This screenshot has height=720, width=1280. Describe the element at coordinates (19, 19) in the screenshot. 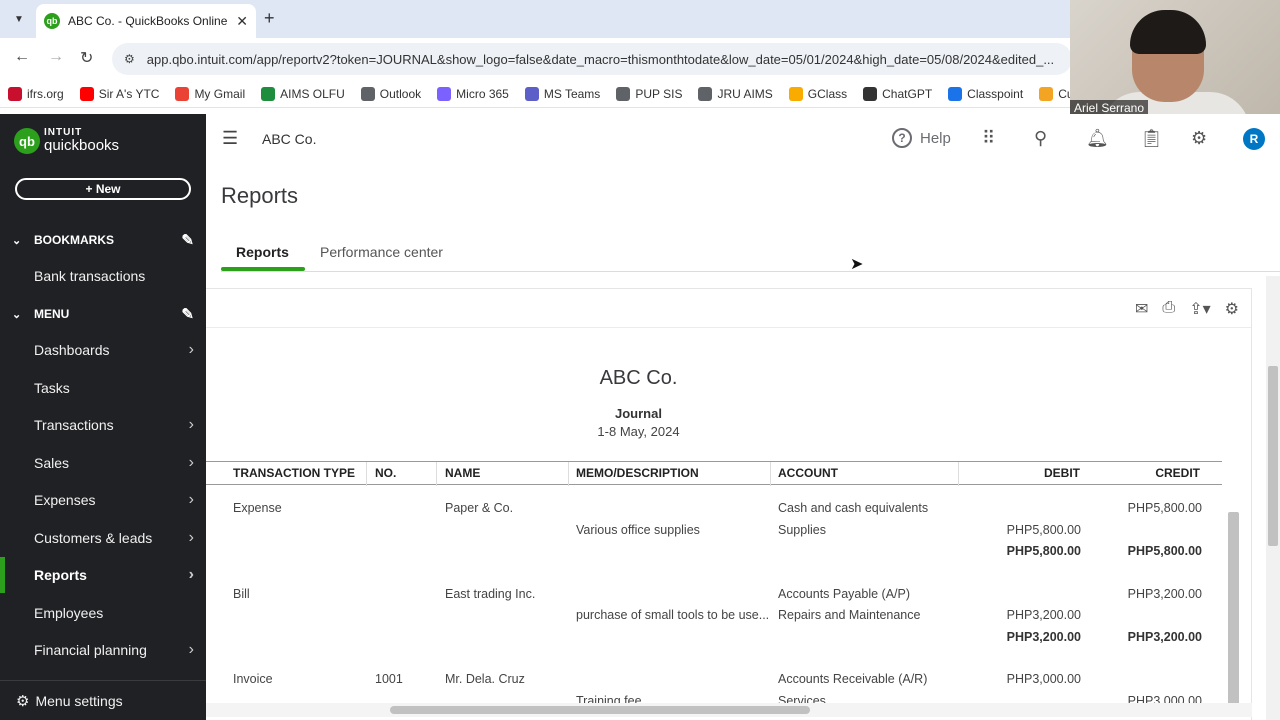

I see `tab-search-dropdown-icon: ▼` at that location.